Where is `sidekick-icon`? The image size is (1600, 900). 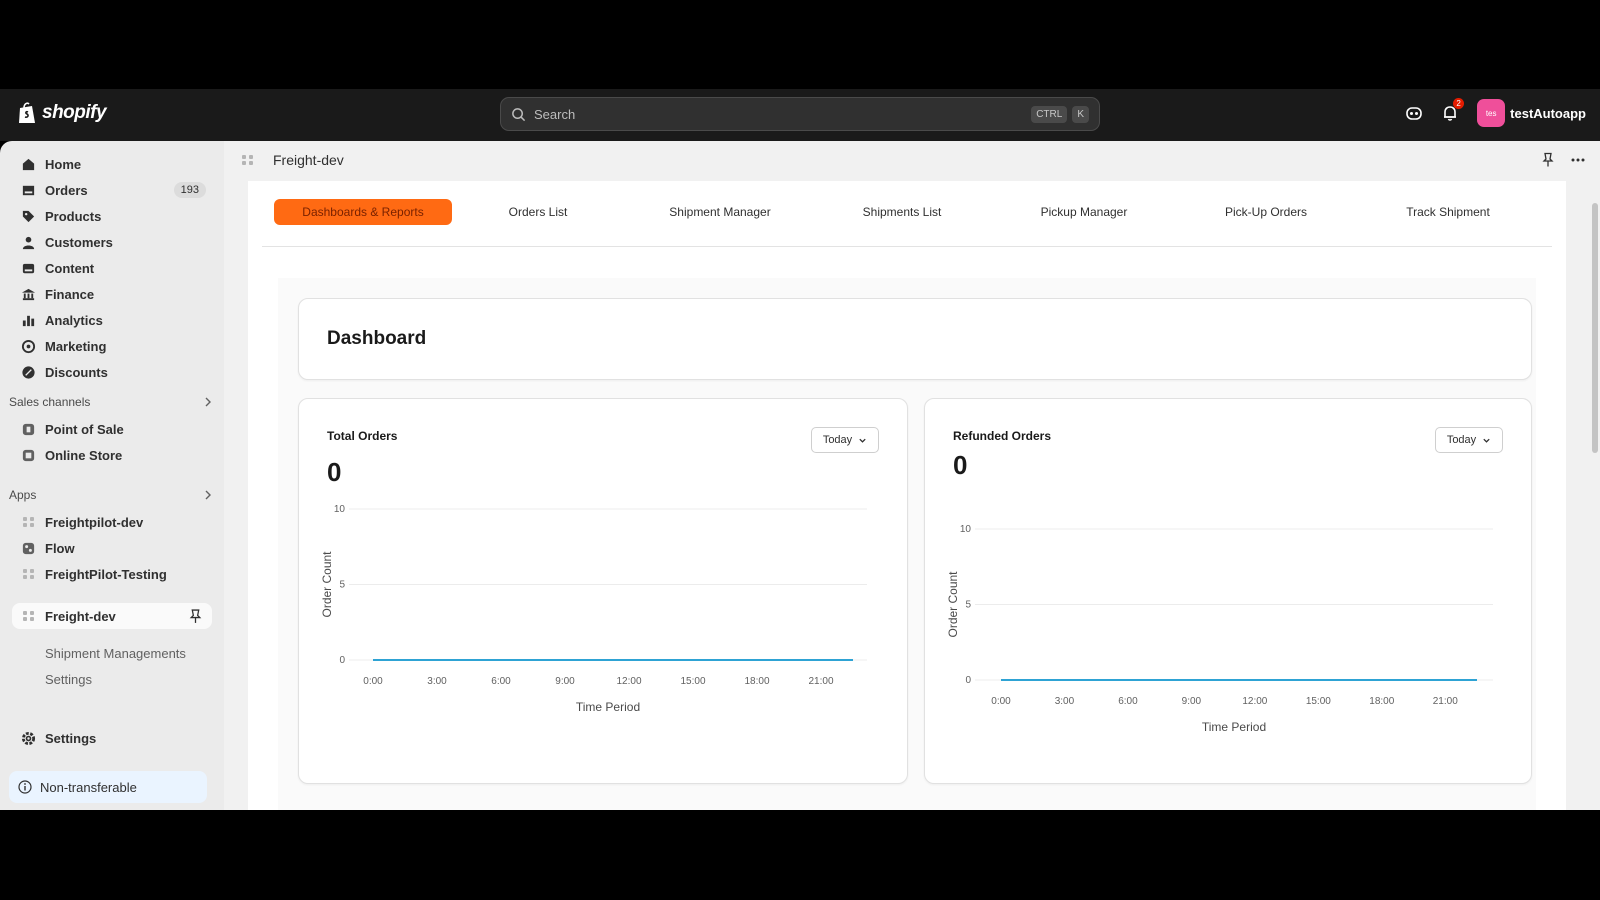
sidekick-icon is located at coordinates (1414, 113).